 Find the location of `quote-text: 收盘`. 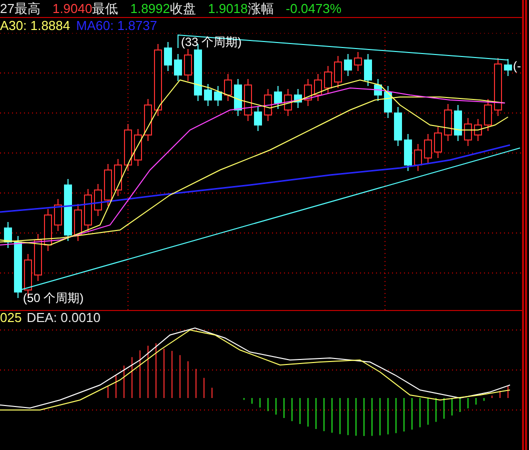

quote-text: 收盘 is located at coordinates (183, 8).